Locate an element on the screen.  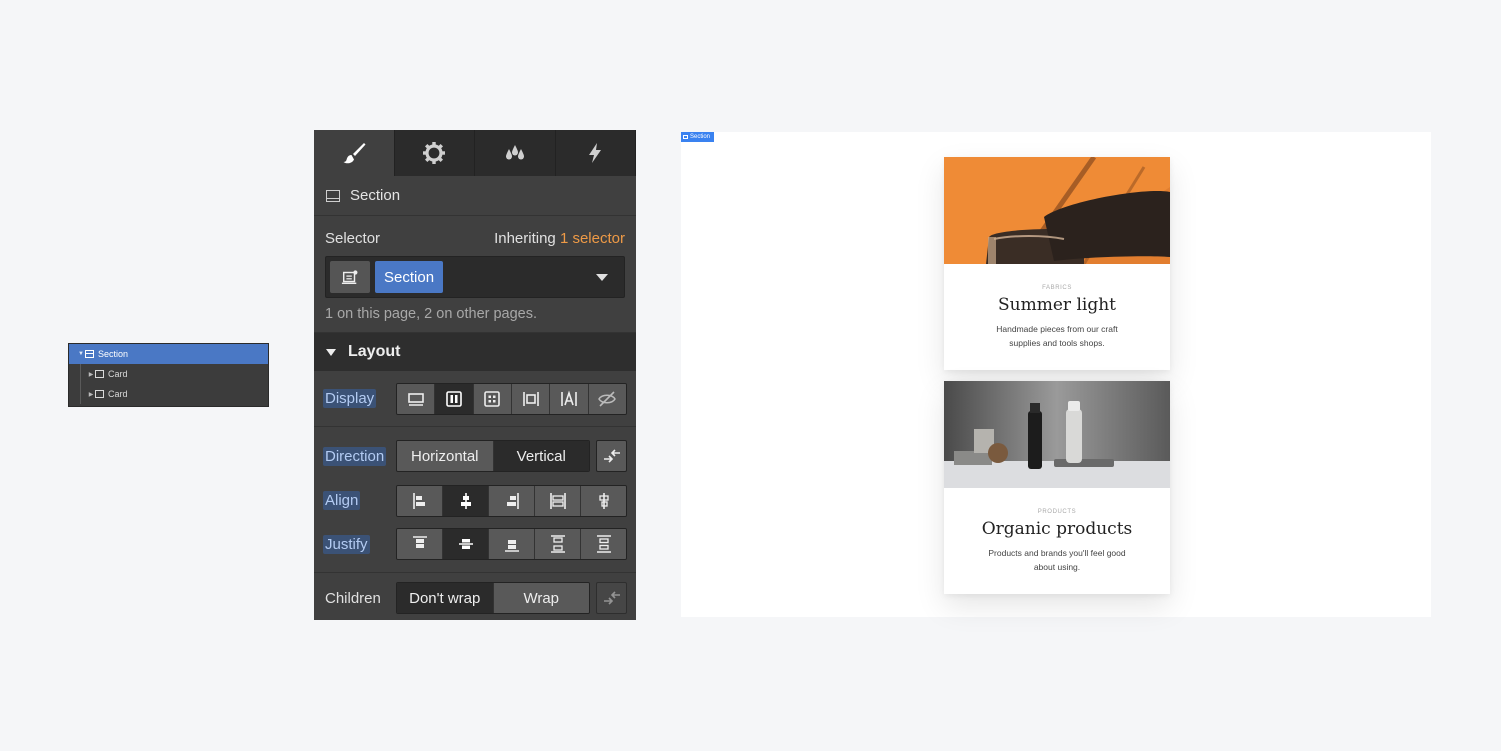
gear-icon is located at coordinates (434, 153).